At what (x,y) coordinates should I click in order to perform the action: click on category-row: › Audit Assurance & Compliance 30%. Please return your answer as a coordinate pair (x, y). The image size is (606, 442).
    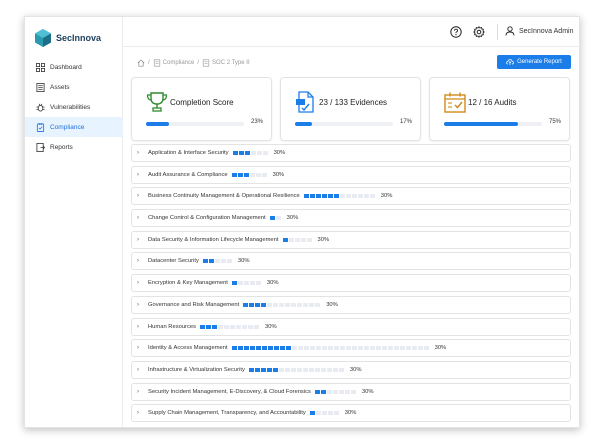
    Looking at the image, I should click on (351, 174).